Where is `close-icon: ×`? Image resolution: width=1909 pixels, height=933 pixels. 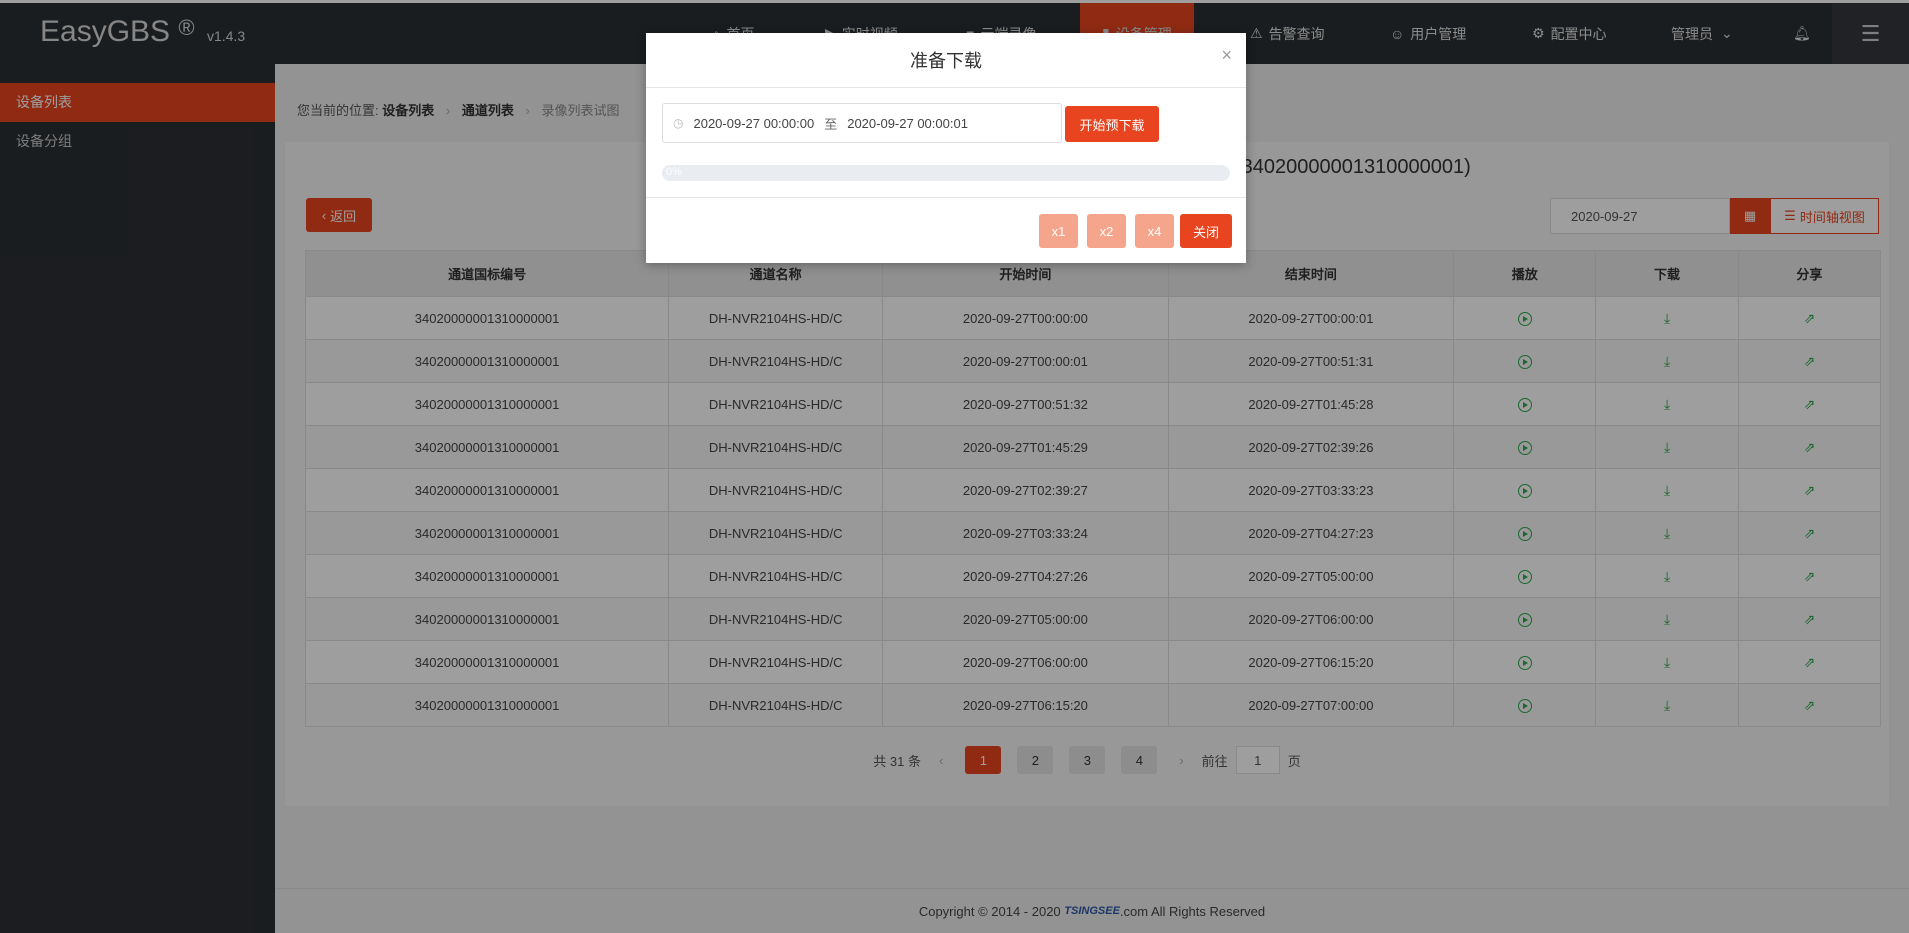 close-icon: × is located at coordinates (1226, 55).